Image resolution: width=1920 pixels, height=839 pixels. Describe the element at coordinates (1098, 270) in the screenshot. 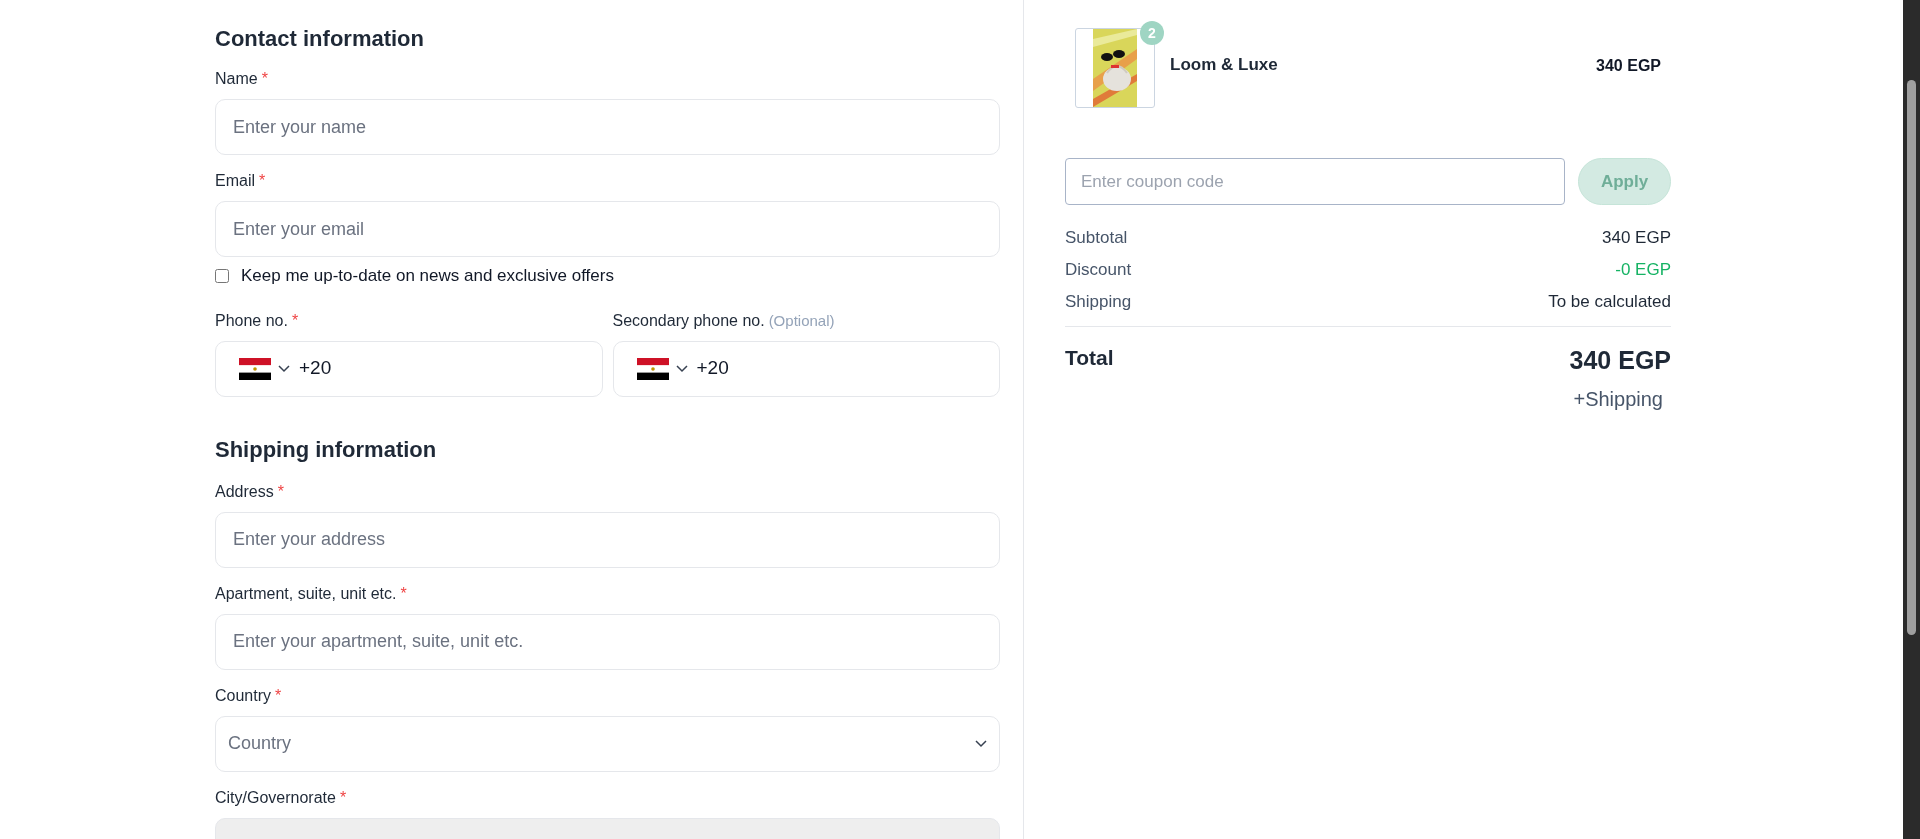

I see `summary-label: Discount` at that location.